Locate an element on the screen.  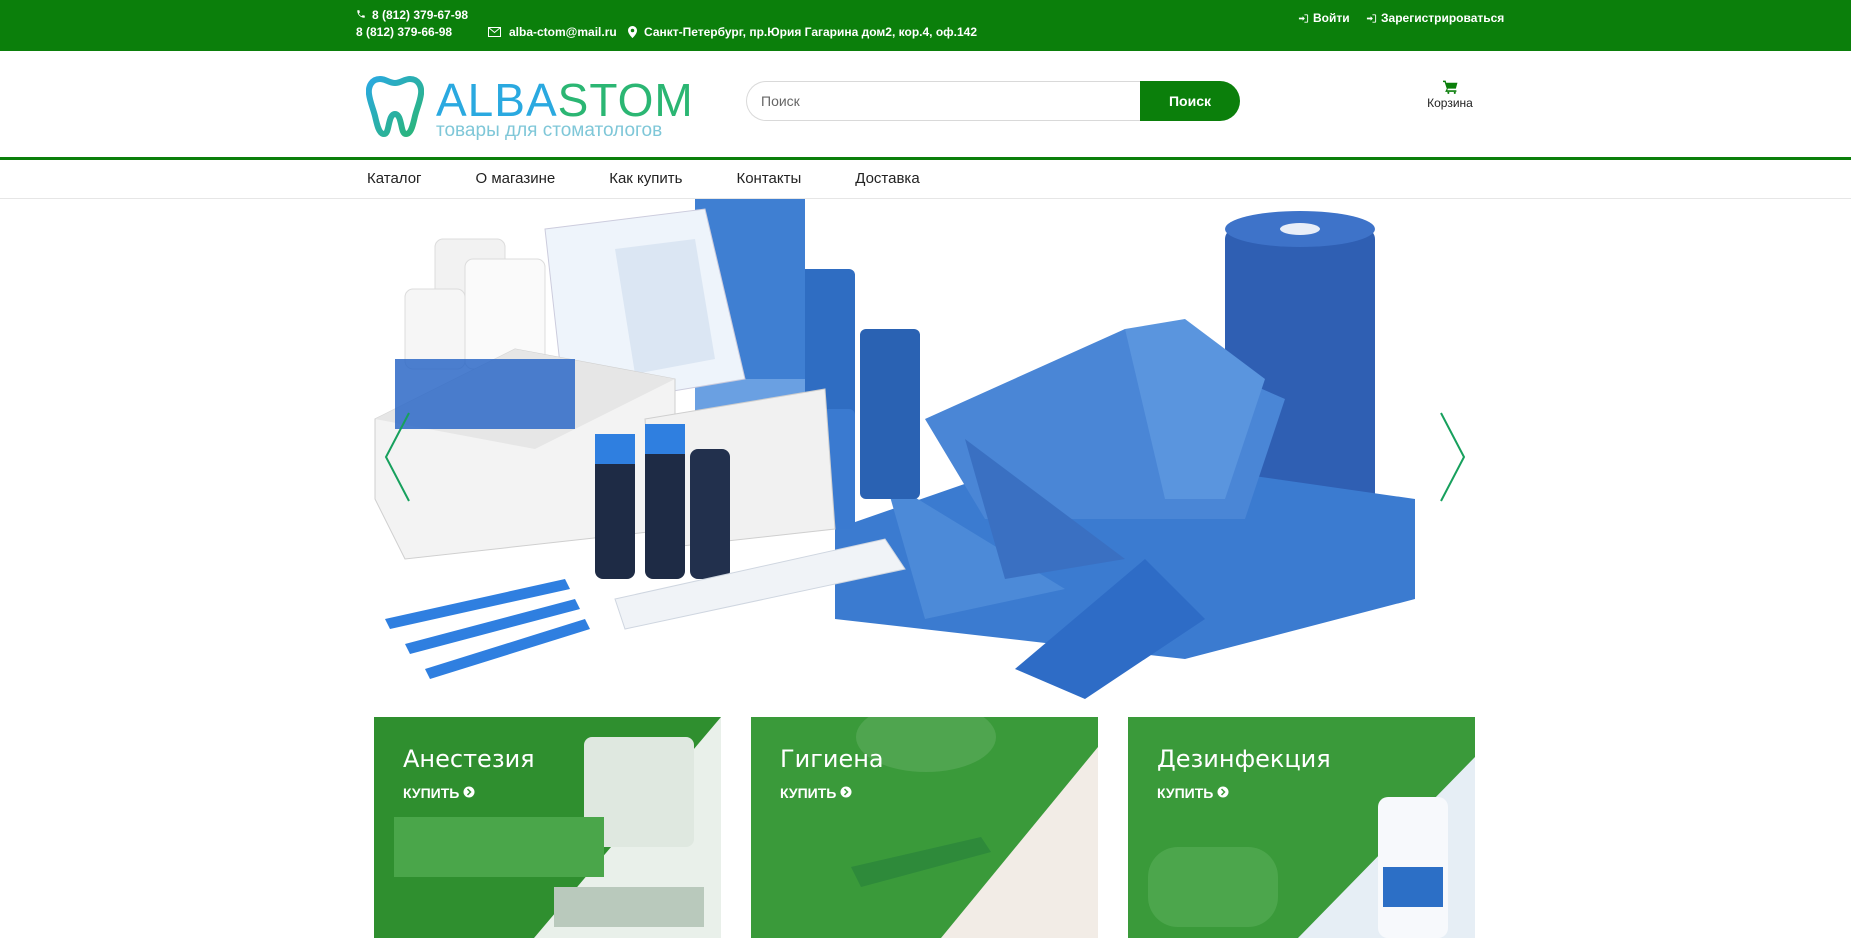
nav-item-delivery: Доставка is located at coordinates (887, 179).